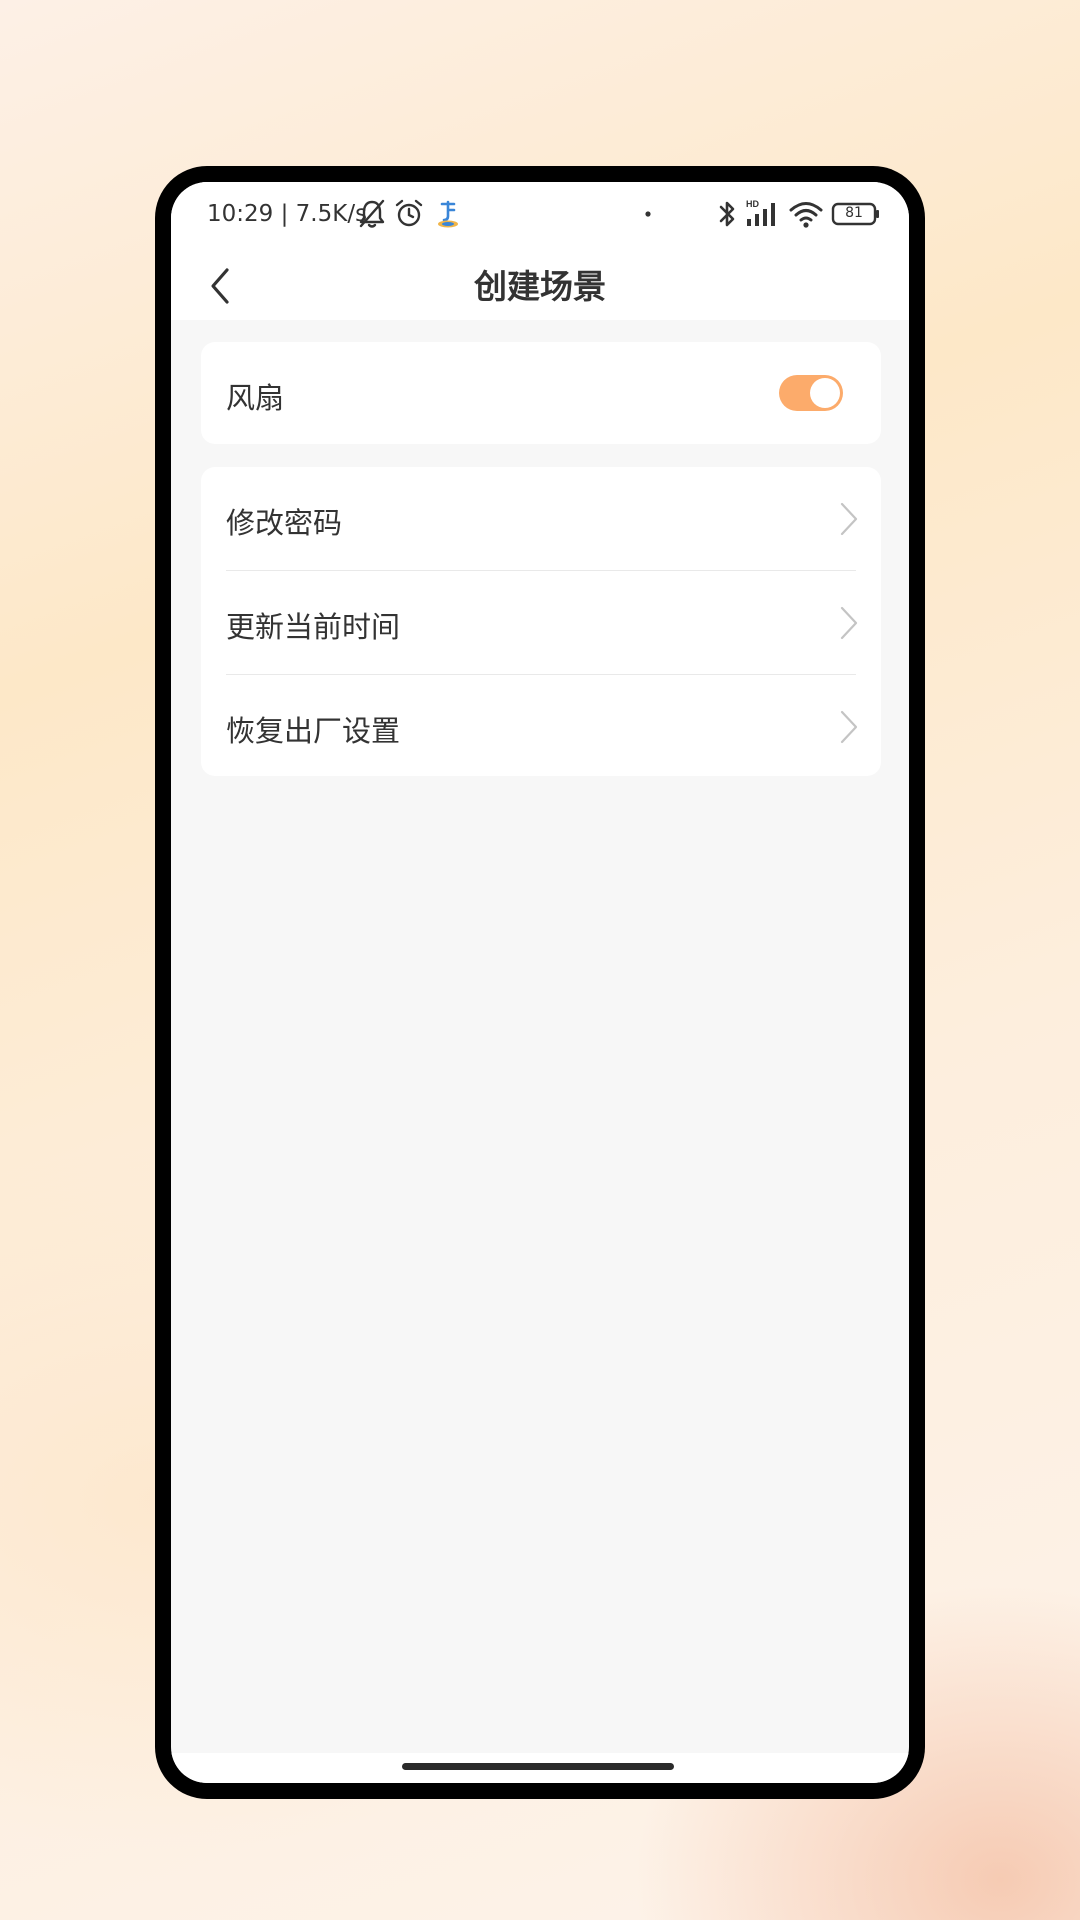 This screenshot has width=1080, height=1920. Describe the element at coordinates (854, 213) in the screenshot. I see `battery-level: 81` at that location.